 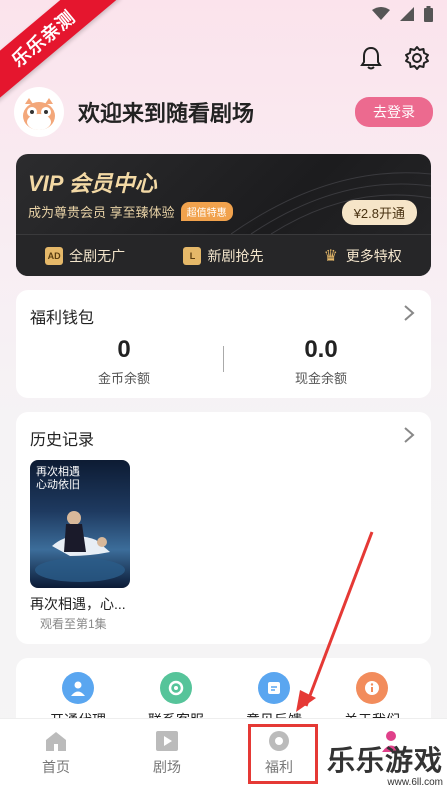 I want to click on tab-theater: 剧场, so click(x=167, y=753).